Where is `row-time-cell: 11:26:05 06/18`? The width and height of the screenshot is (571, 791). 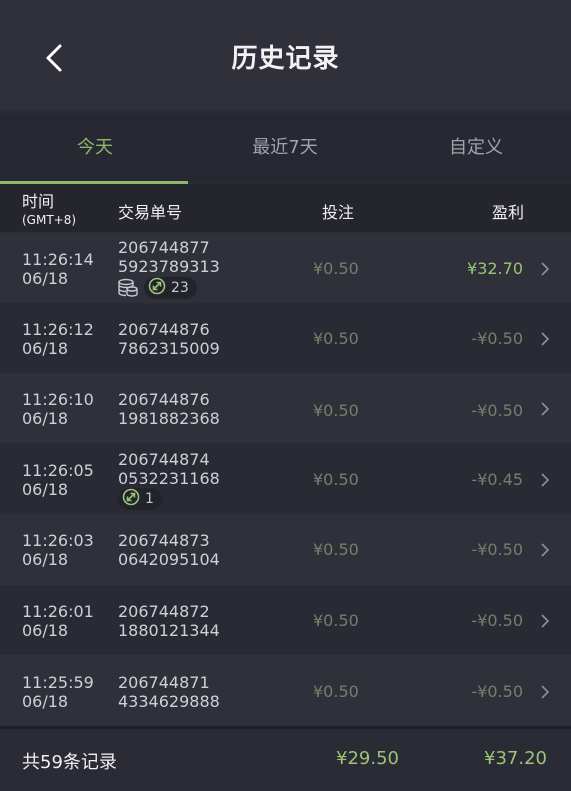 row-time-cell: 11:26:05 06/18 is located at coordinates (58, 480).